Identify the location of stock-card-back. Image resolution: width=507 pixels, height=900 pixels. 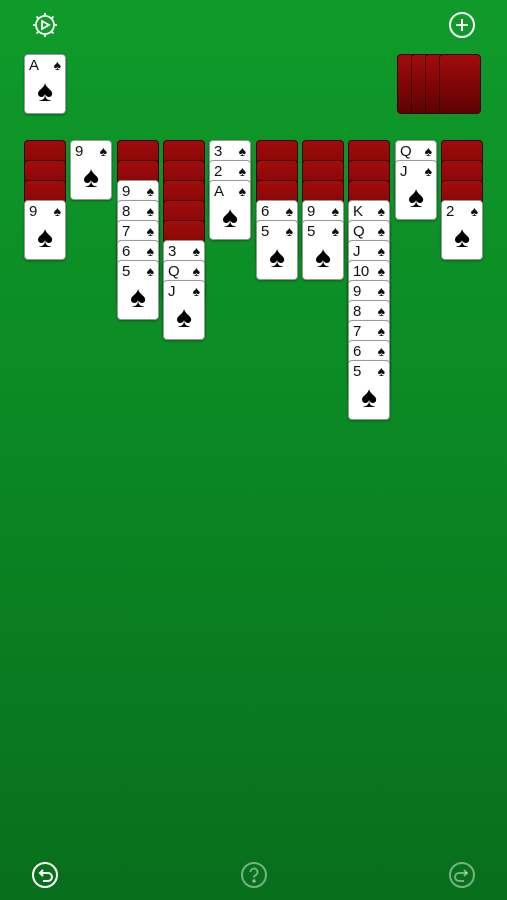
(460, 84).